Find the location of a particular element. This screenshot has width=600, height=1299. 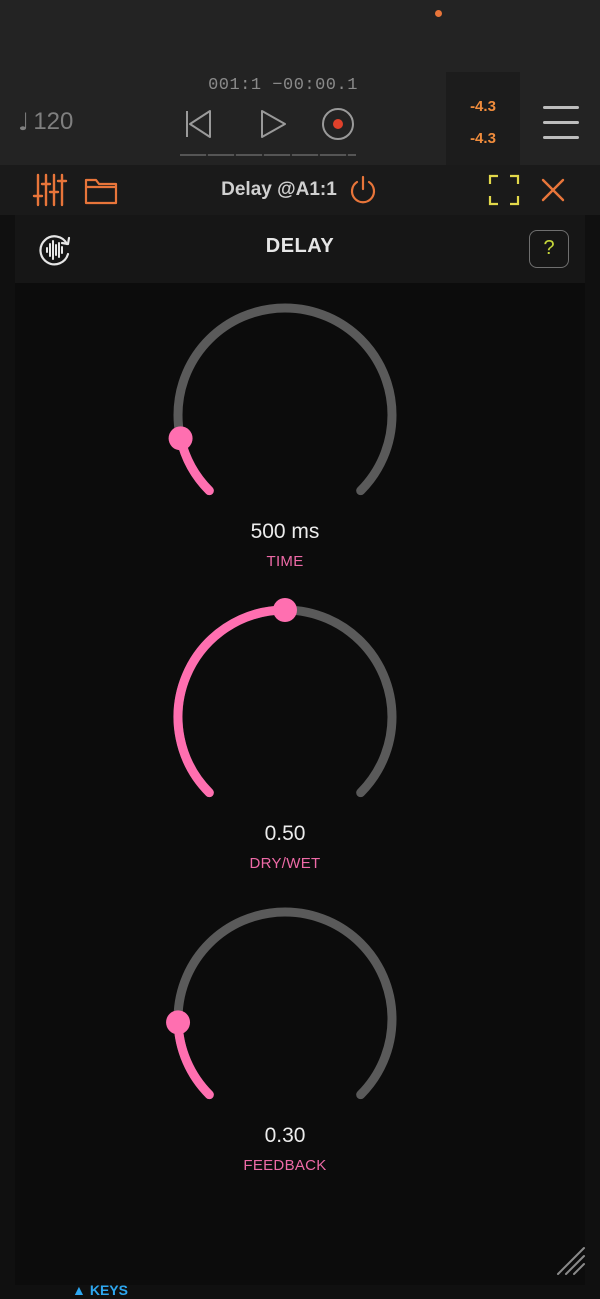

play-icon is located at coordinates (273, 124).